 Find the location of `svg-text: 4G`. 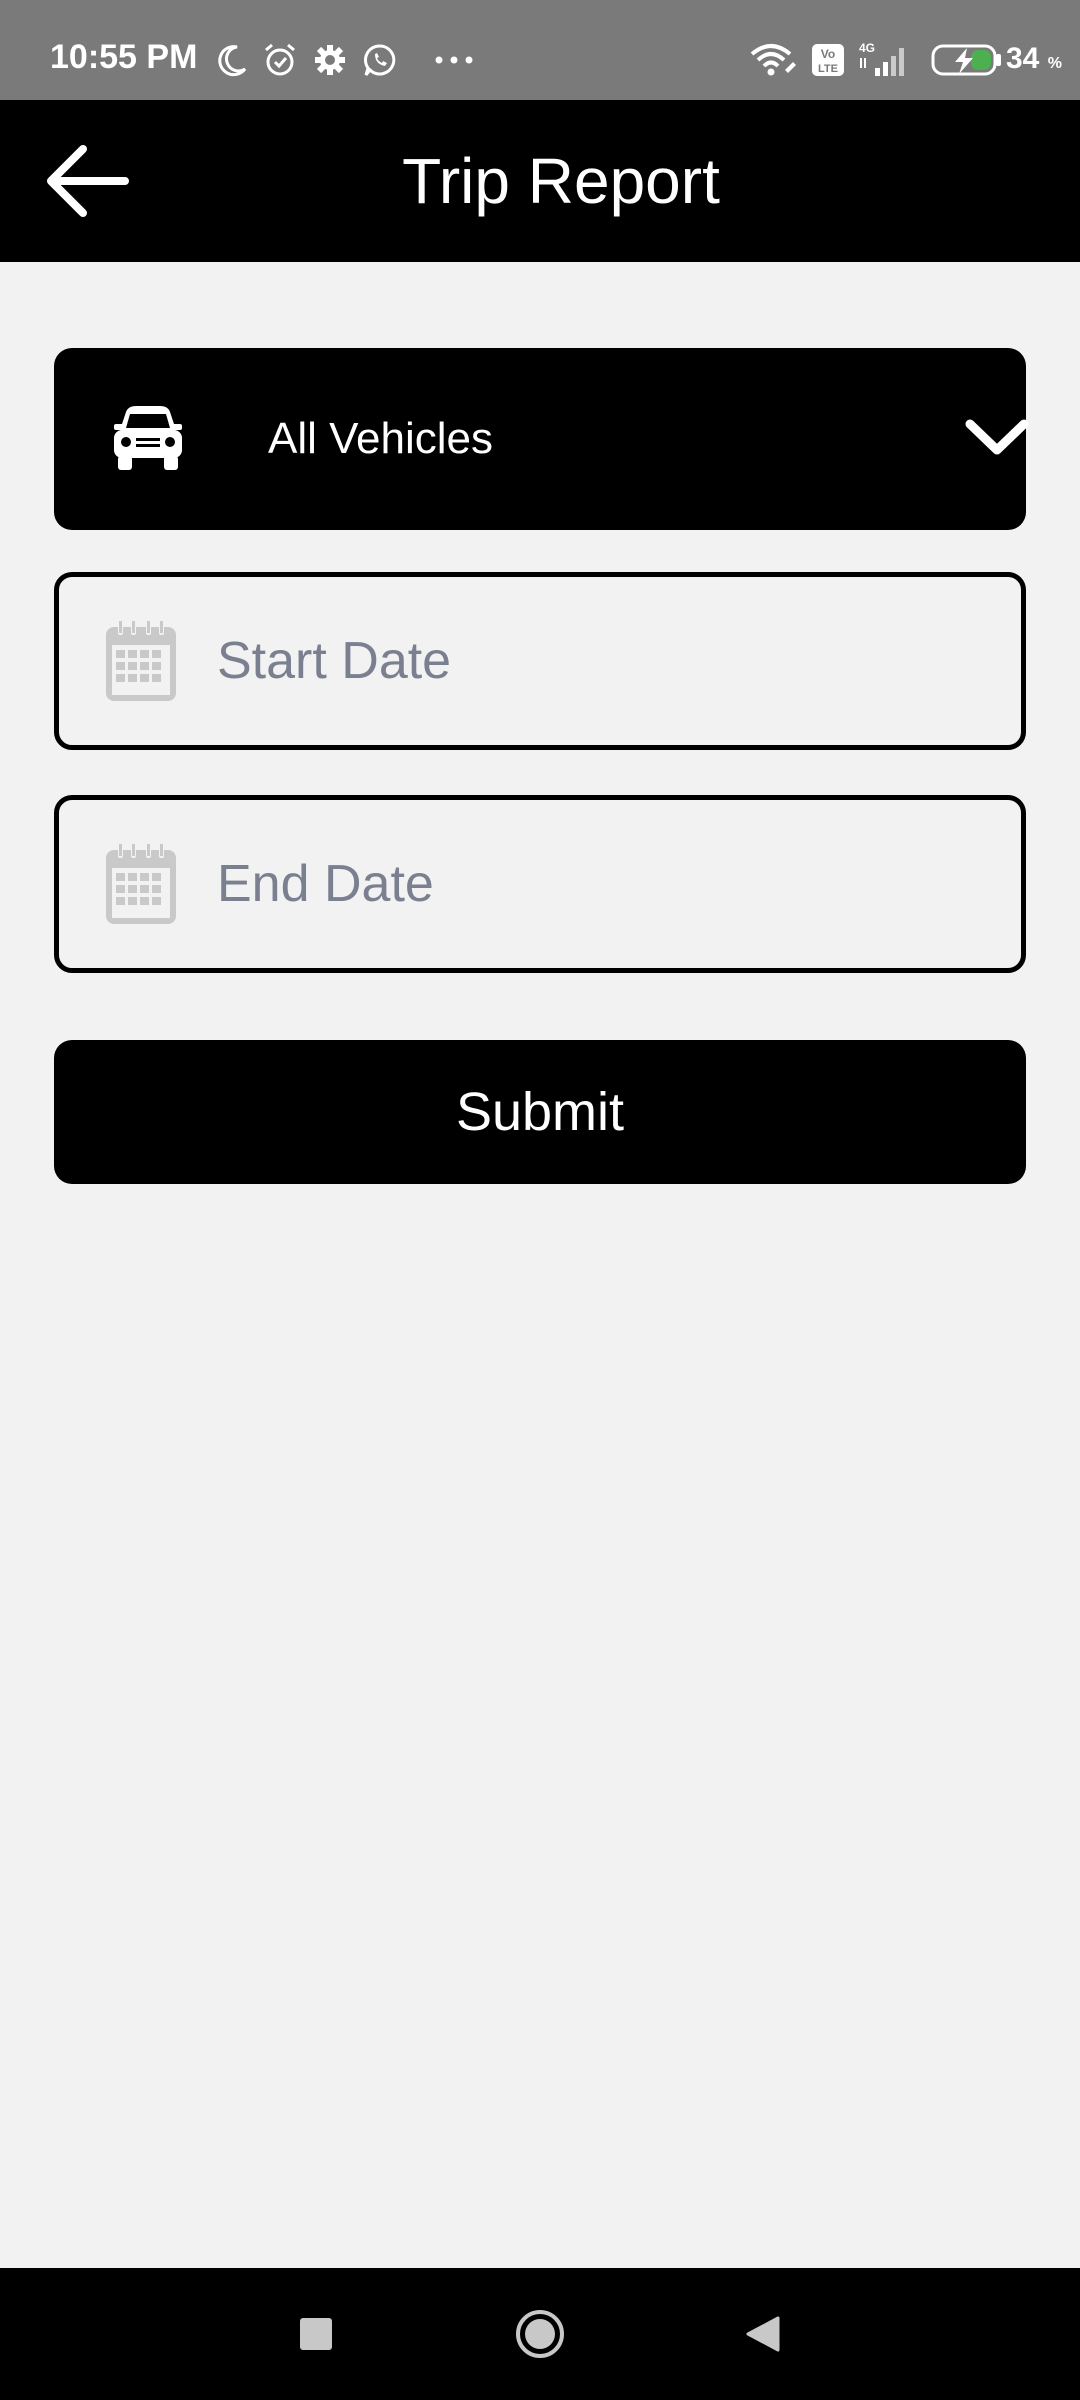

svg-text: 4G is located at coordinates (867, 48).